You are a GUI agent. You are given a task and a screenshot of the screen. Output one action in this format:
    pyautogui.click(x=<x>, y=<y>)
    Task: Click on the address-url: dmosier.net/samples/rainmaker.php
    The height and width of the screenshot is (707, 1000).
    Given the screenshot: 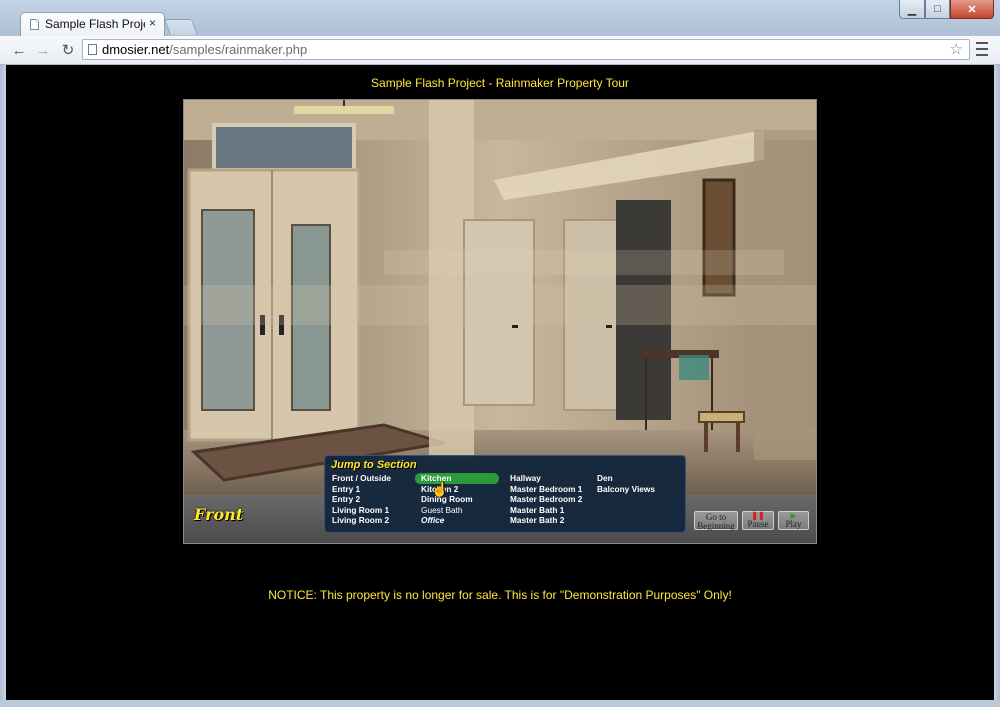 What is the action you would take?
    pyautogui.click(x=204, y=49)
    